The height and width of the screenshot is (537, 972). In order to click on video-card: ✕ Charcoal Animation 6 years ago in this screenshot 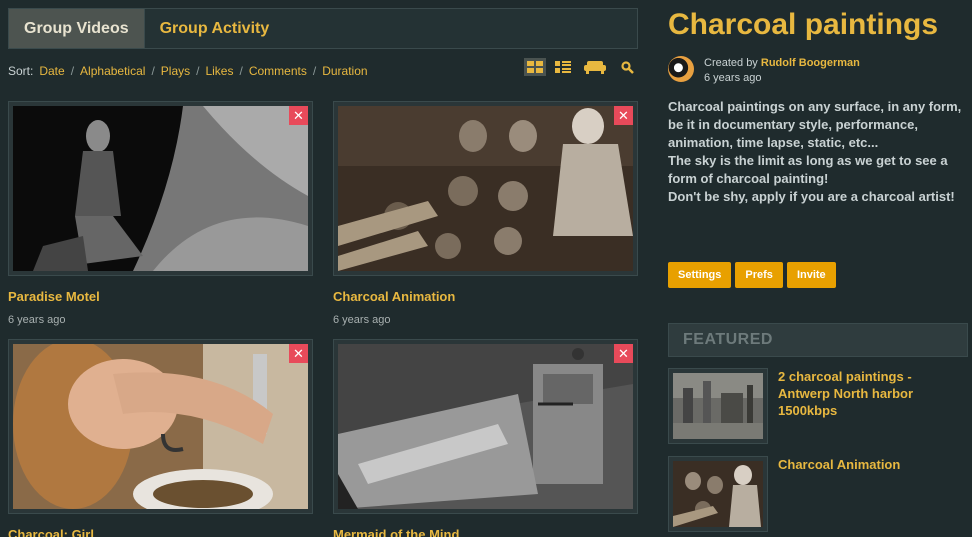, I will do `click(485, 213)`.